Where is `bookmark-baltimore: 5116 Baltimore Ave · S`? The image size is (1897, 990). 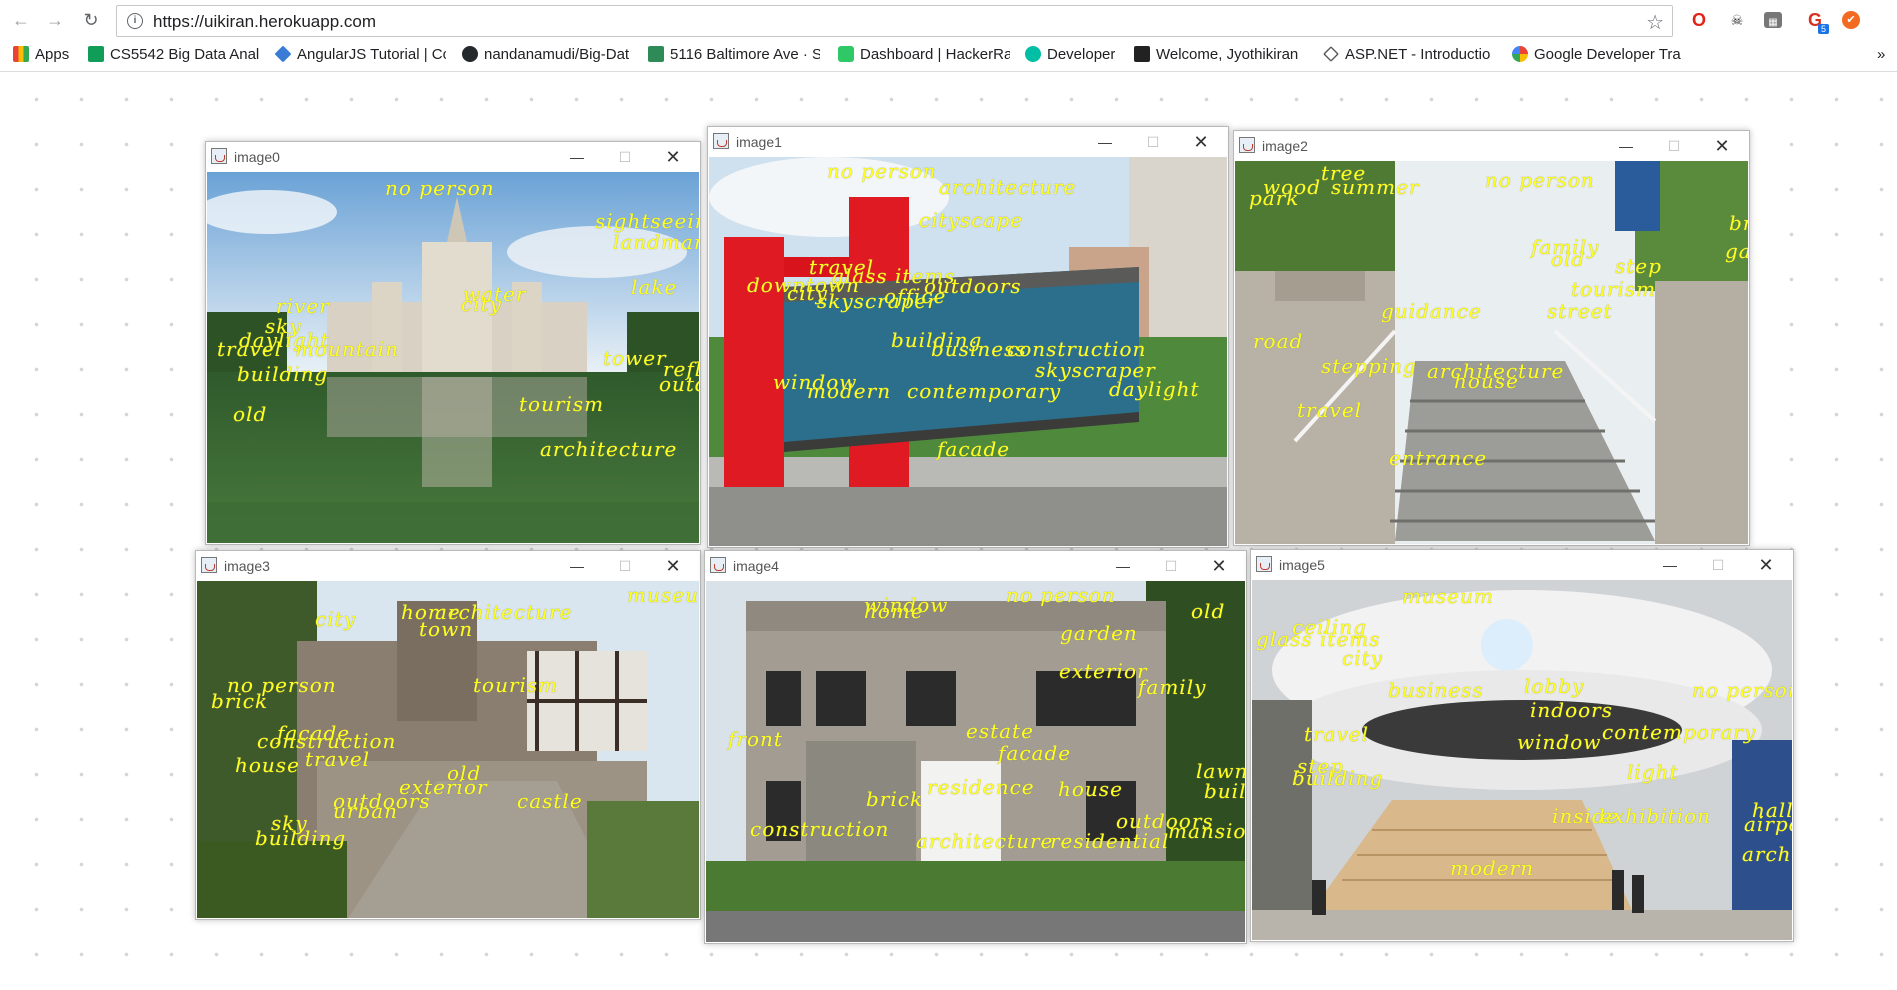
bookmark-baltimore: 5116 Baltimore Ave · S is located at coordinates (734, 55).